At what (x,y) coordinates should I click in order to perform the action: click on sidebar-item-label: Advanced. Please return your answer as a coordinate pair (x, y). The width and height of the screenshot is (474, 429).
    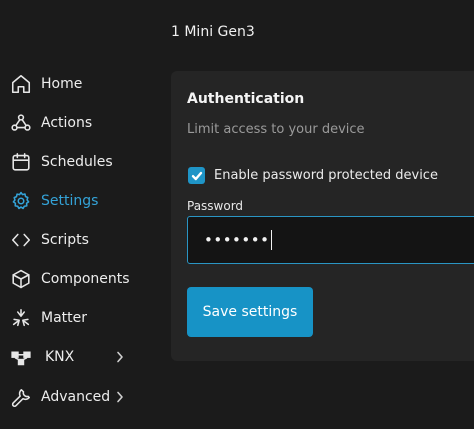
    Looking at the image, I should click on (76, 397).